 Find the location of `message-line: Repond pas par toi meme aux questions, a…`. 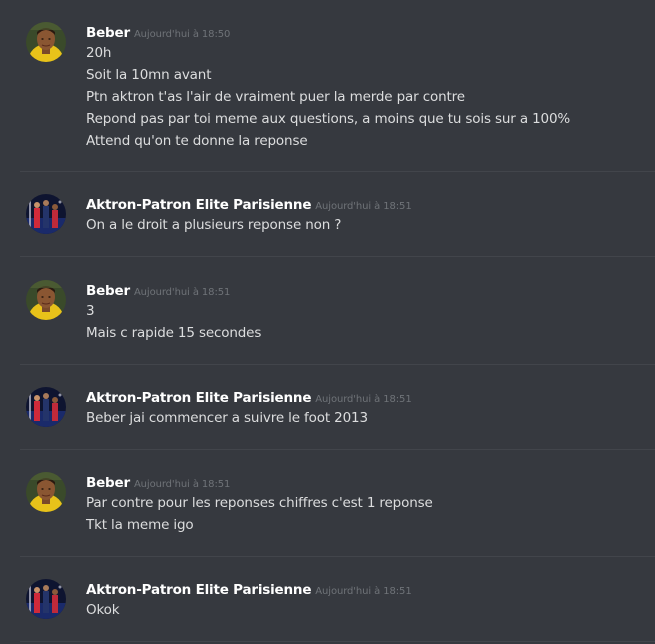

message-line: Repond pas par toi meme aux questions, a… is located at coordinates (328, 119).